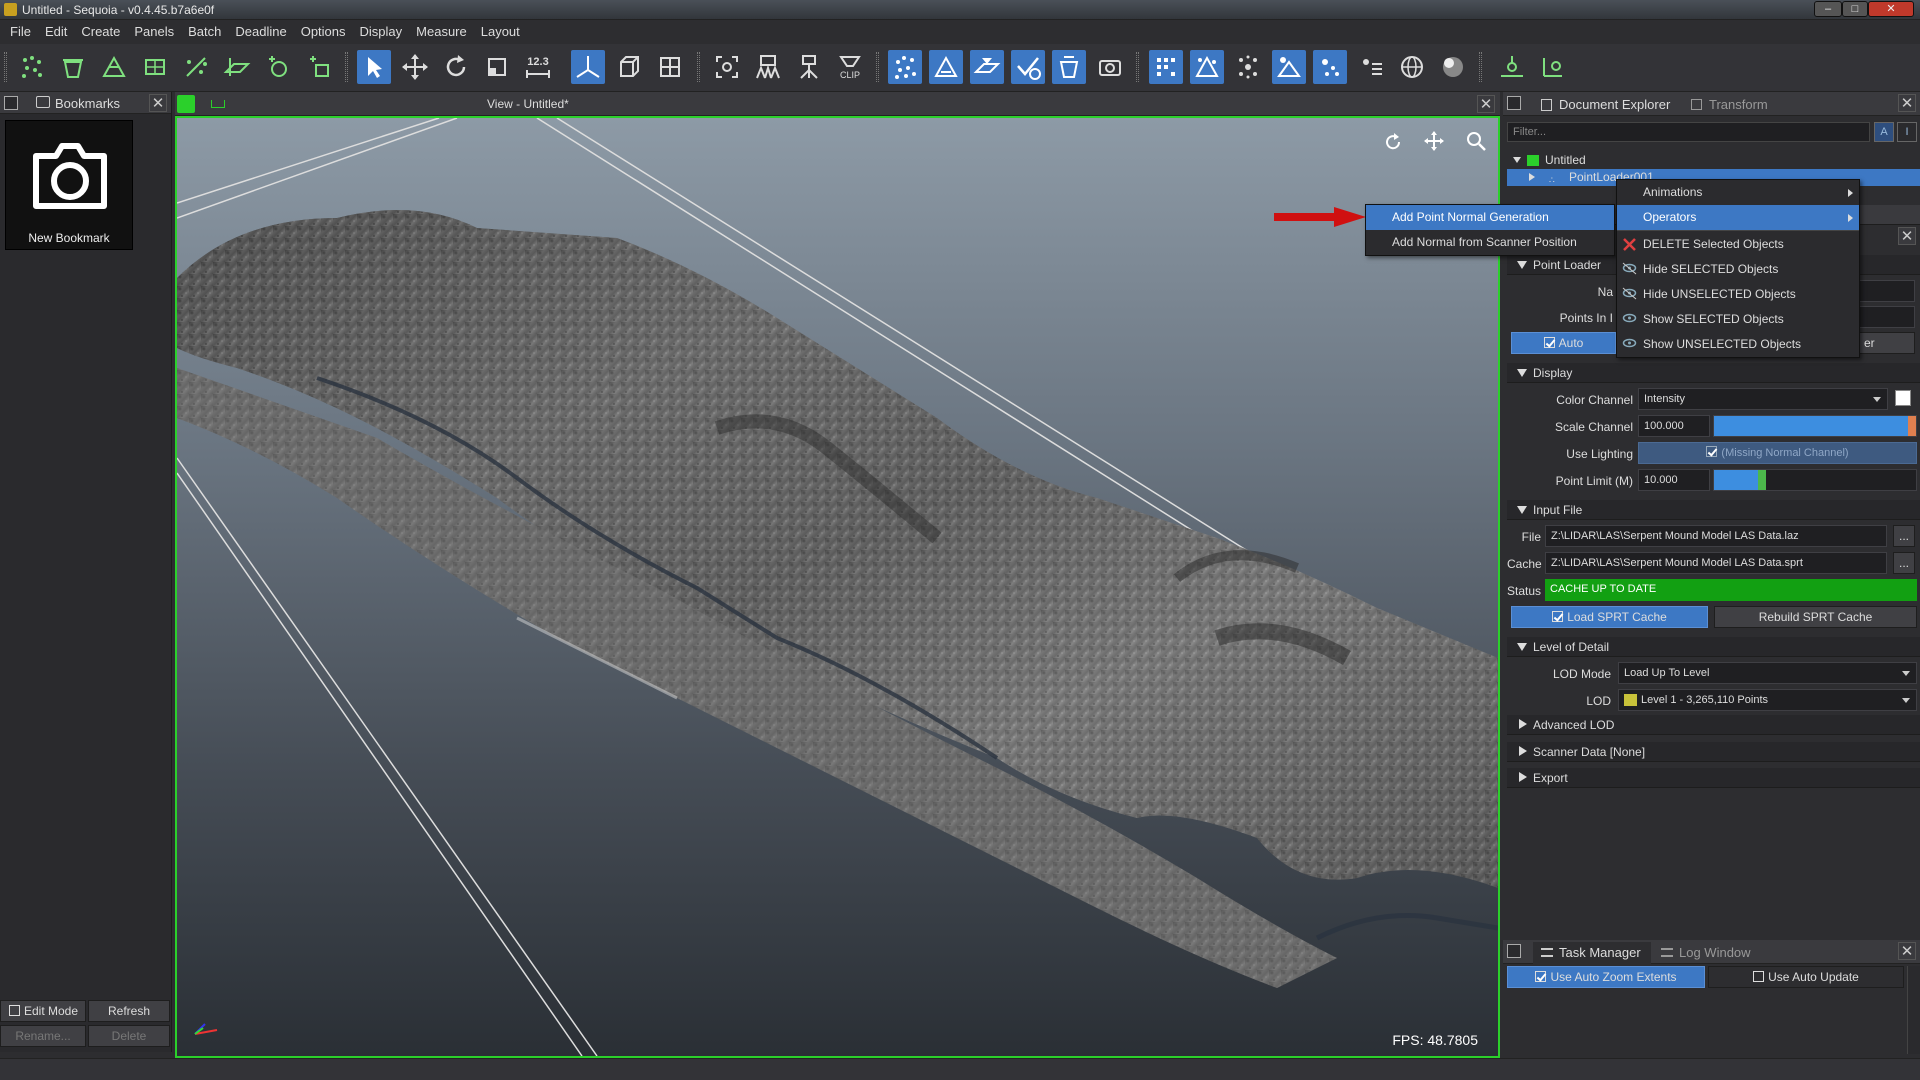  I want to click on menu-file: File, so click(20, 32).